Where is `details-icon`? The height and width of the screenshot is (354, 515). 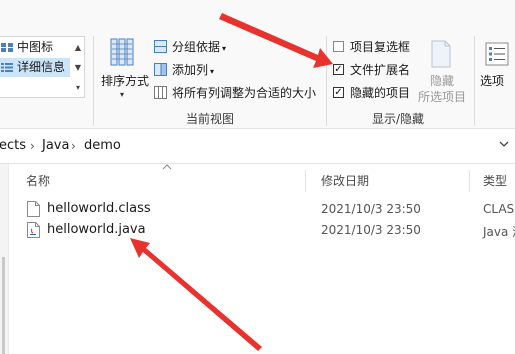
details-icon is located at coordinates (7, 67).